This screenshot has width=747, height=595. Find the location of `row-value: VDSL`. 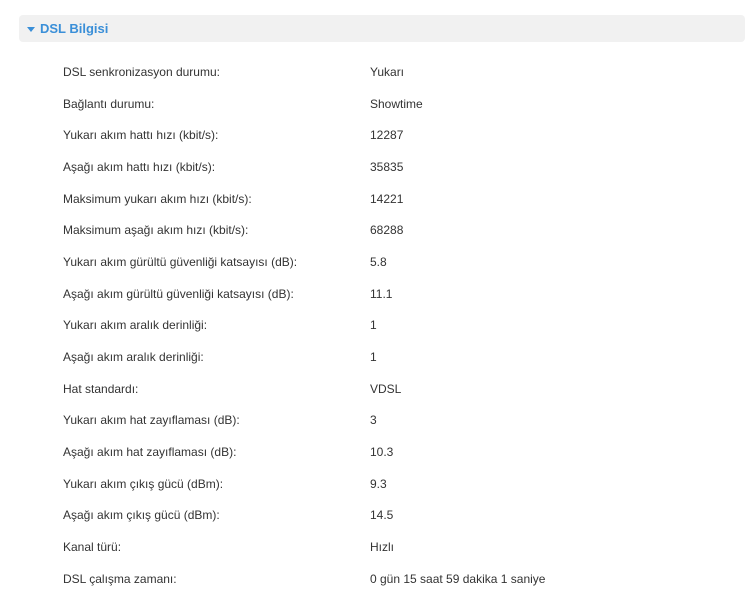

row-value: VDSL is located at coordinates (386, 388).